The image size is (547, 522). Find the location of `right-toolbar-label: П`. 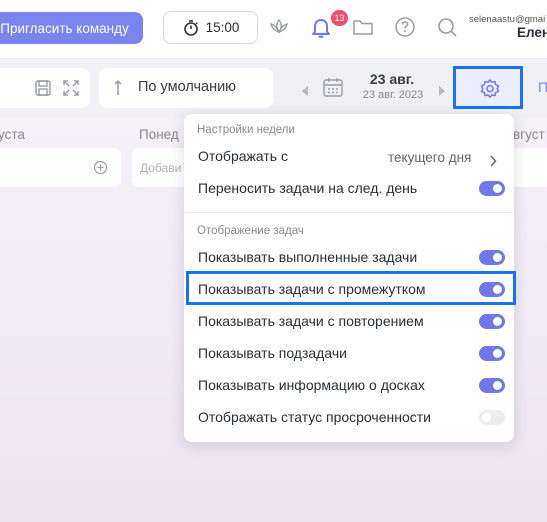

right-toolbar-label: П is located at coordinates (542, 87).